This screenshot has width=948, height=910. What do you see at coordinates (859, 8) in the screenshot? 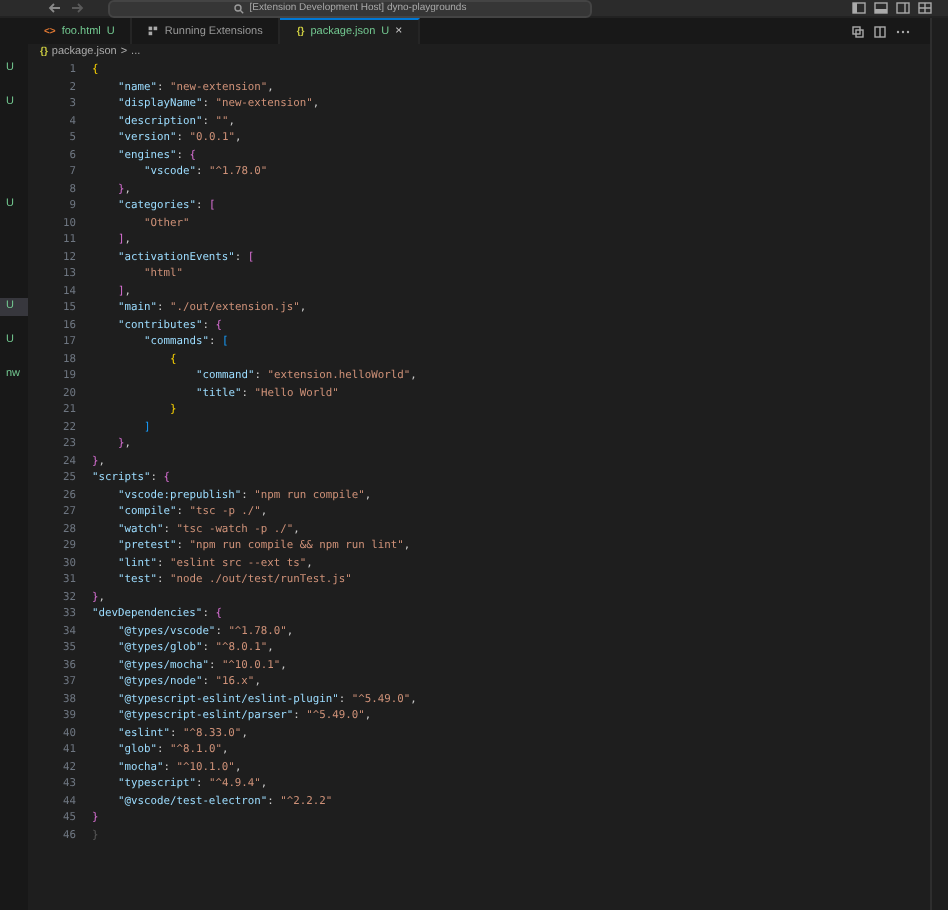
I see `sidebar-toggle-icon` at bounding box center [859, 8].